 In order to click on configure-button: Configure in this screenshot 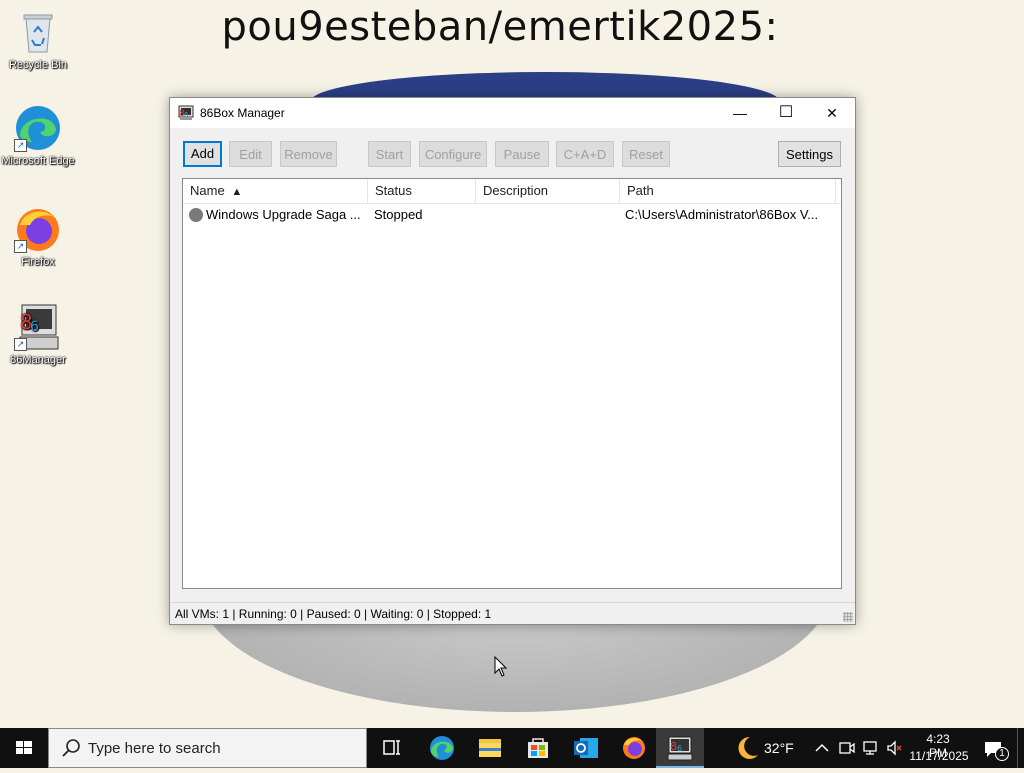, I will do `click(453, 154)`.